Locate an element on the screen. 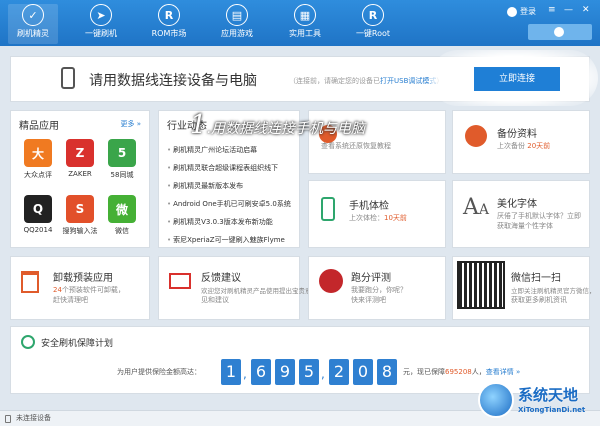 The image size is (600, 426). app-zaker: Z ZAKER is located at coordinates (80, 158).